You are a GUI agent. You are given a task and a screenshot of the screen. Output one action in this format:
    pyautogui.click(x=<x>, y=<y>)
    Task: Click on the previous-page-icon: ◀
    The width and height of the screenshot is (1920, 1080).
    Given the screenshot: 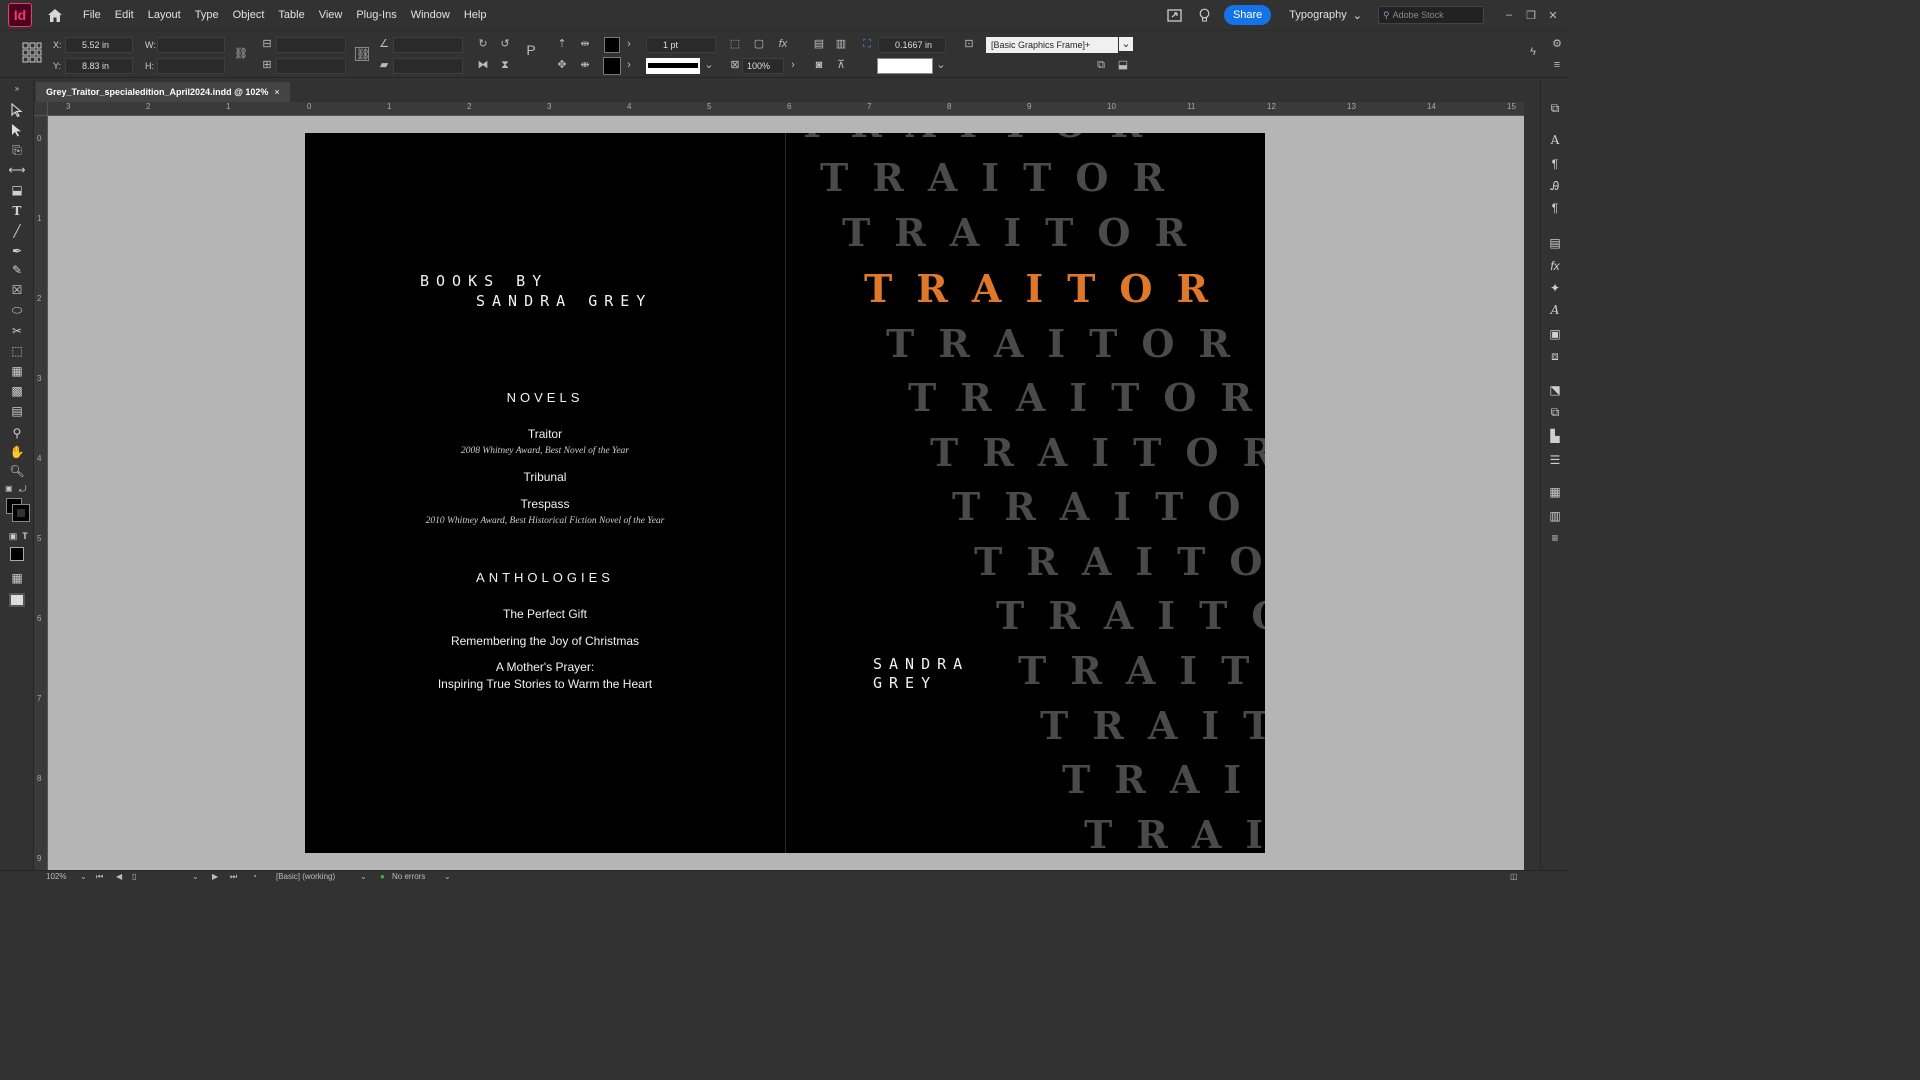 What is the action you would take?
    pyautogui.click(x=119, y=876)
    